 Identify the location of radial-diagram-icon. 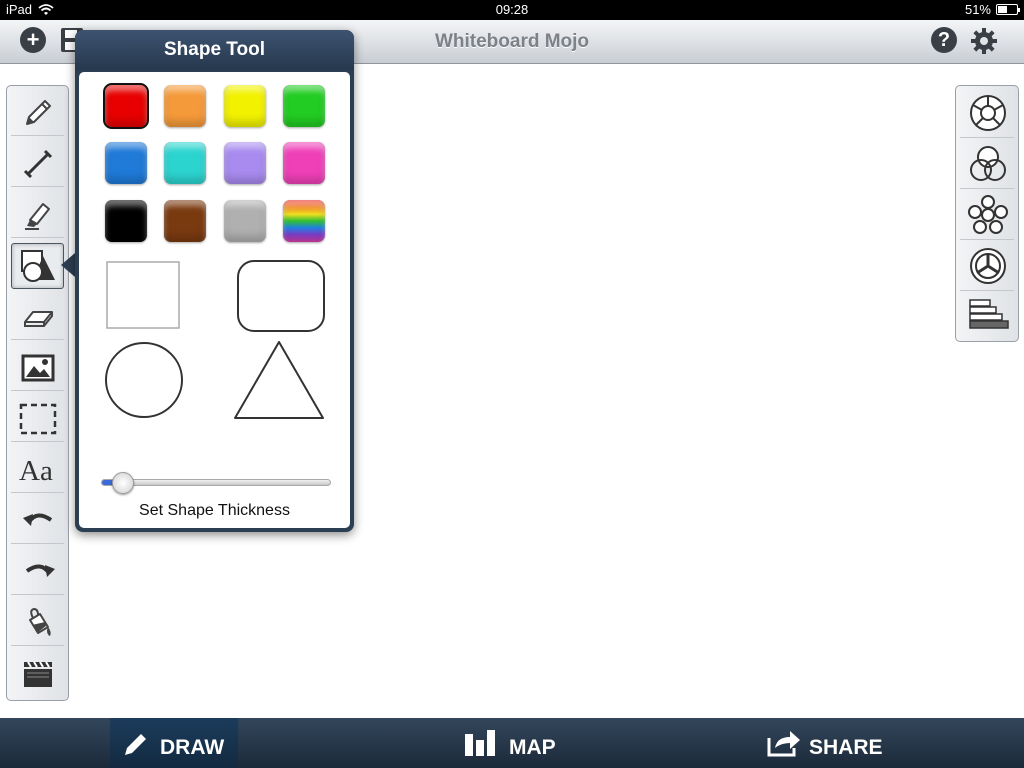
(988, 214).